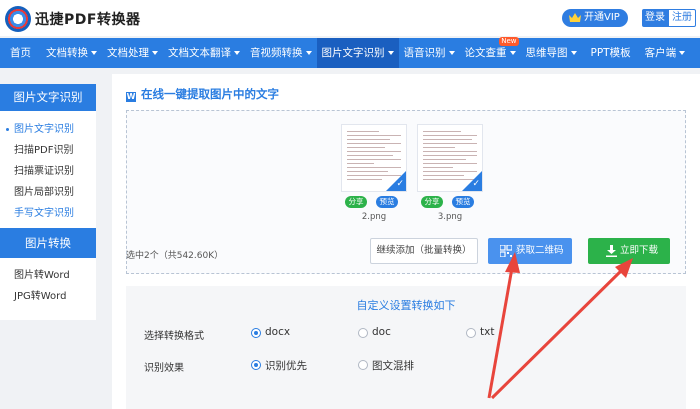 The image size is (700, 409). Describe the element at coordinates (660, 53) in the screenshot. I see `nav-label: 客户端` at that location.